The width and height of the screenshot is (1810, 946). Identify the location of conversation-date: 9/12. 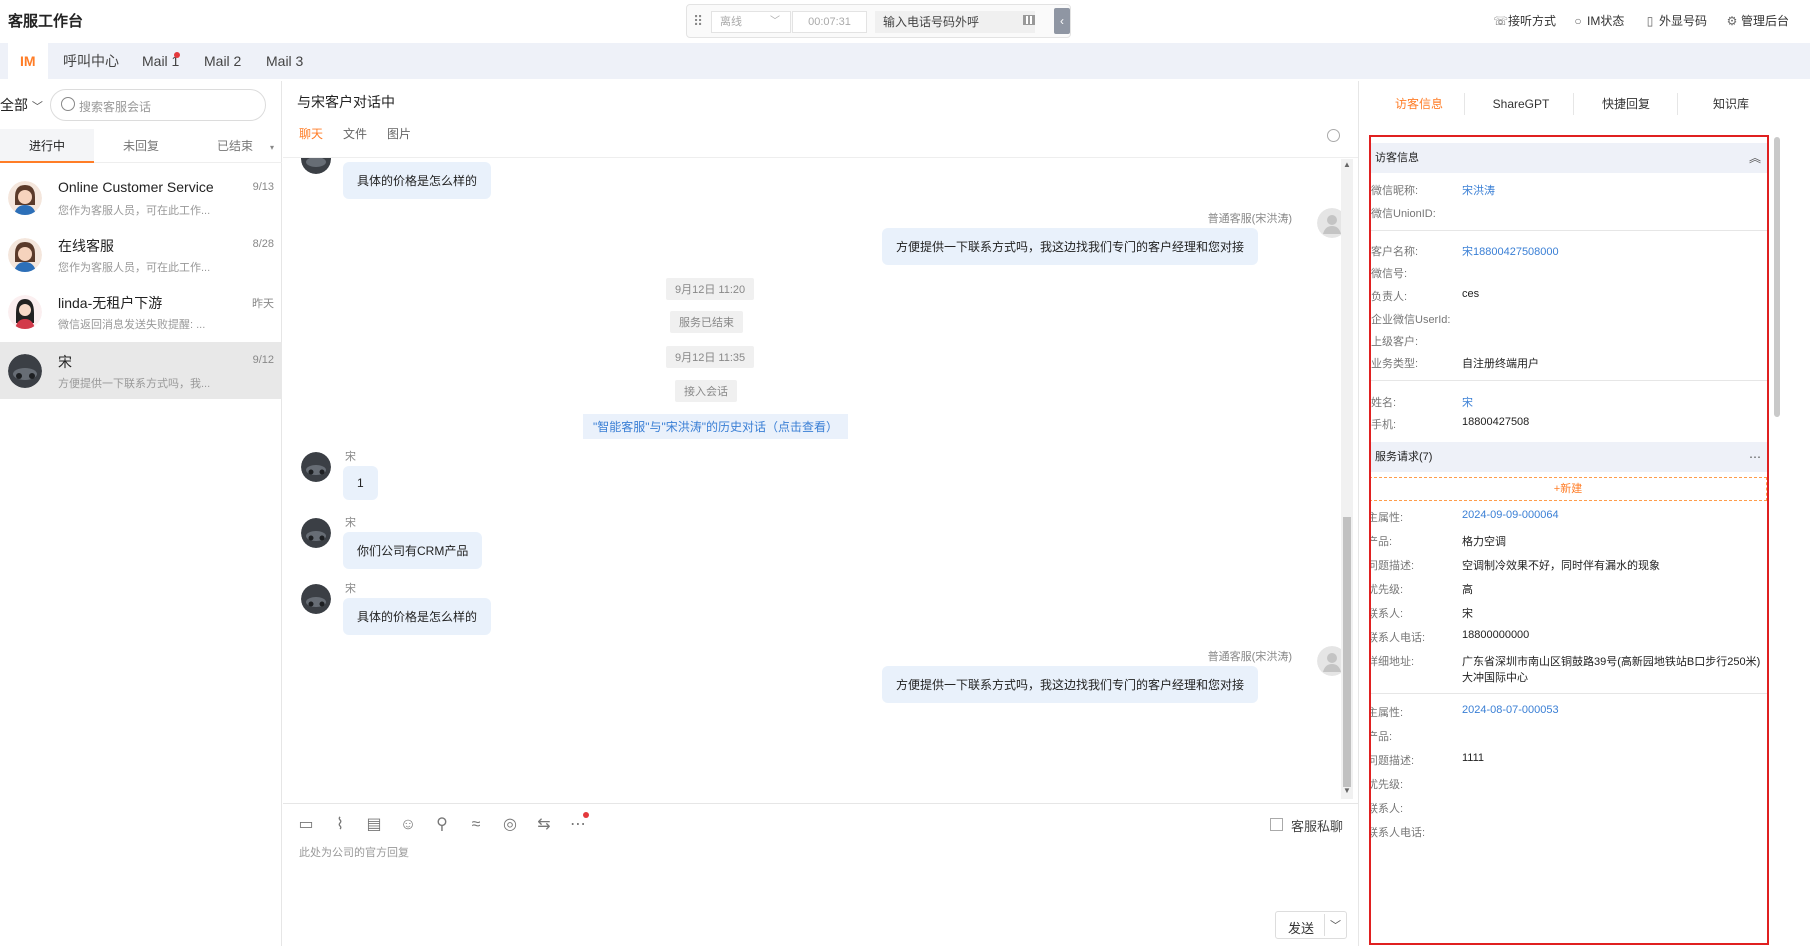
(263, 360).